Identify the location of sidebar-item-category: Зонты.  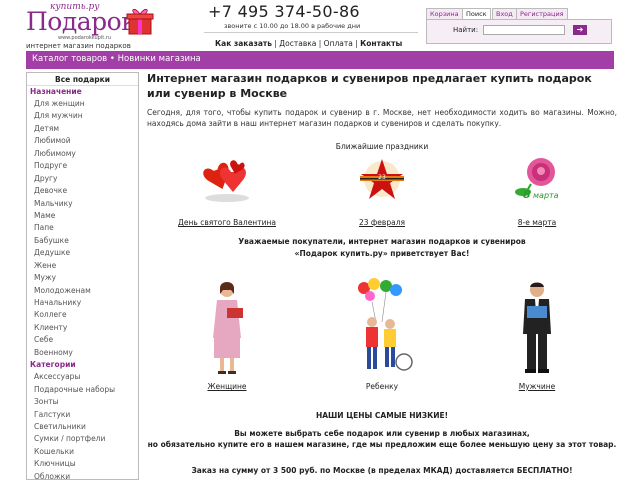
(82, 402).